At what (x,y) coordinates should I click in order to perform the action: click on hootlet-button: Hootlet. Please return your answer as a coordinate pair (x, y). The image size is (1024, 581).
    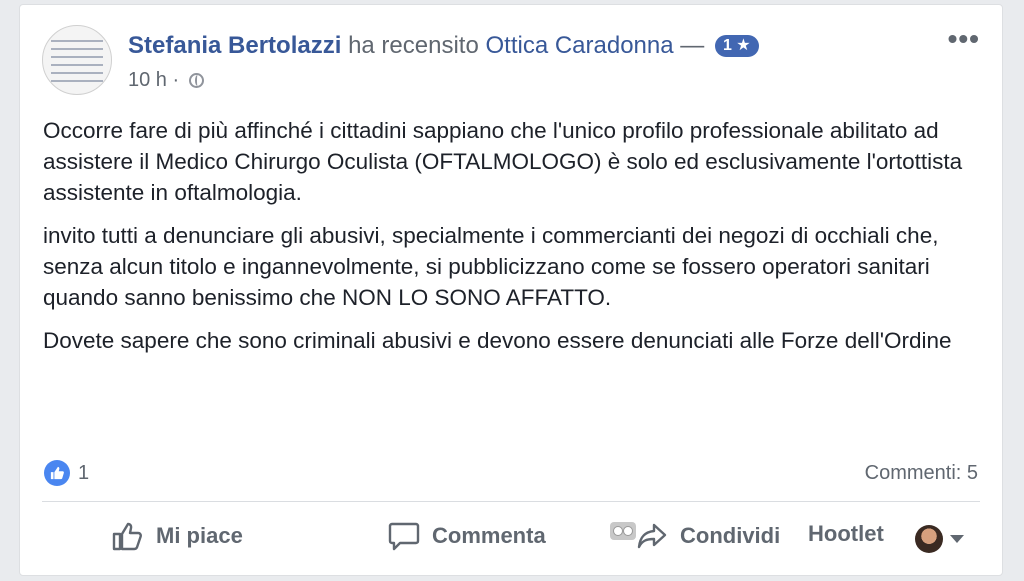
    Looking at the image, I should click on (846, 534).